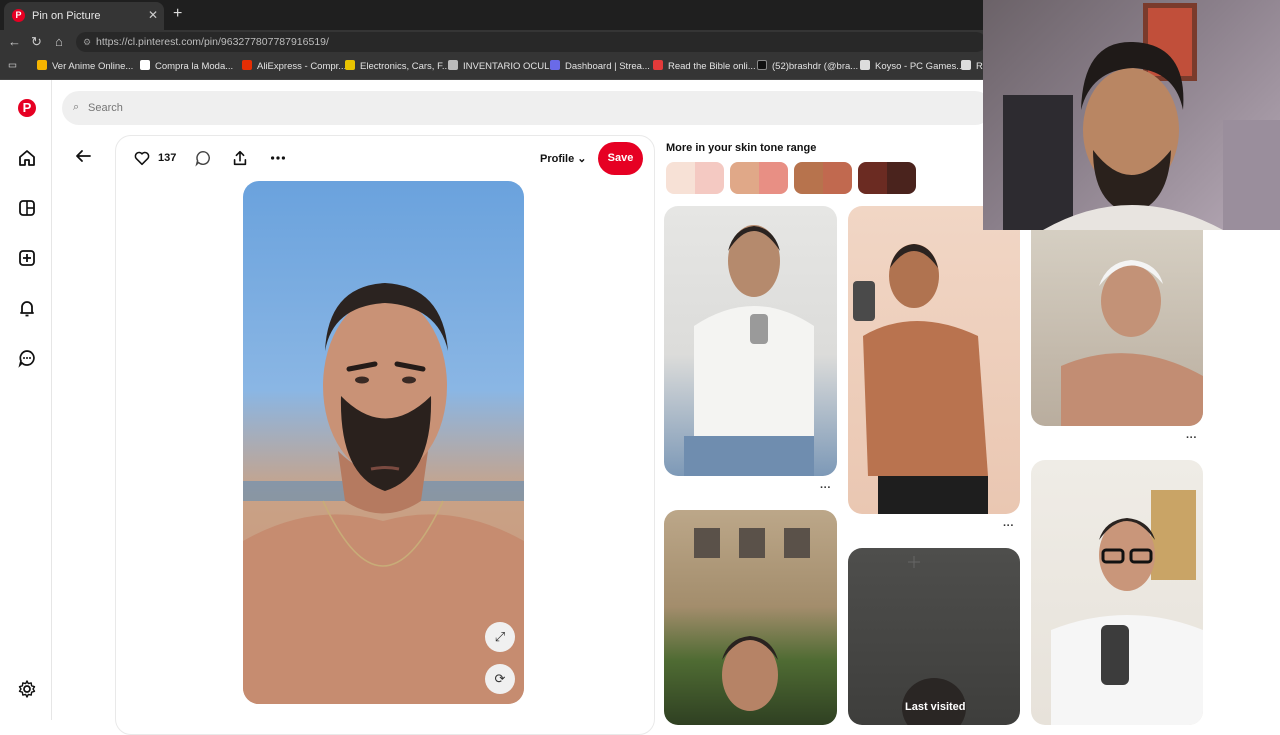  Describe the element at coordinates (27, 258) in the screenshot. I see `create-icon` at that location.